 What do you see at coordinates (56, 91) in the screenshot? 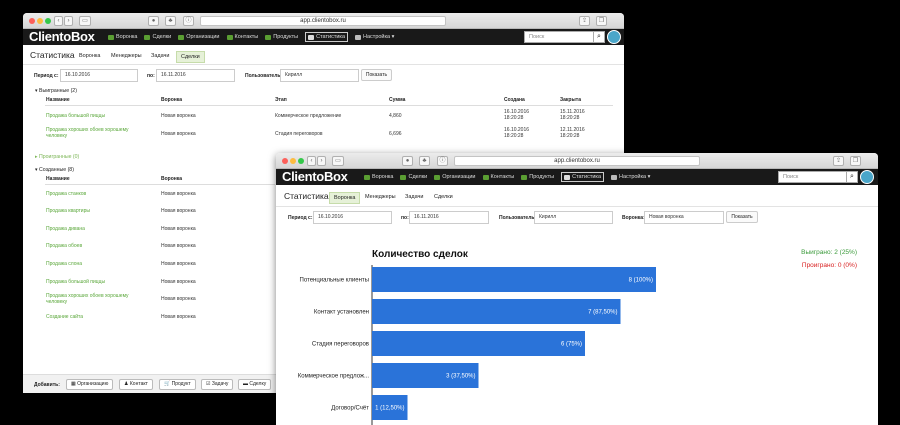
I see `won-section-toggle: ▾ Выигранные (2)` at bounding box center [56, 91].